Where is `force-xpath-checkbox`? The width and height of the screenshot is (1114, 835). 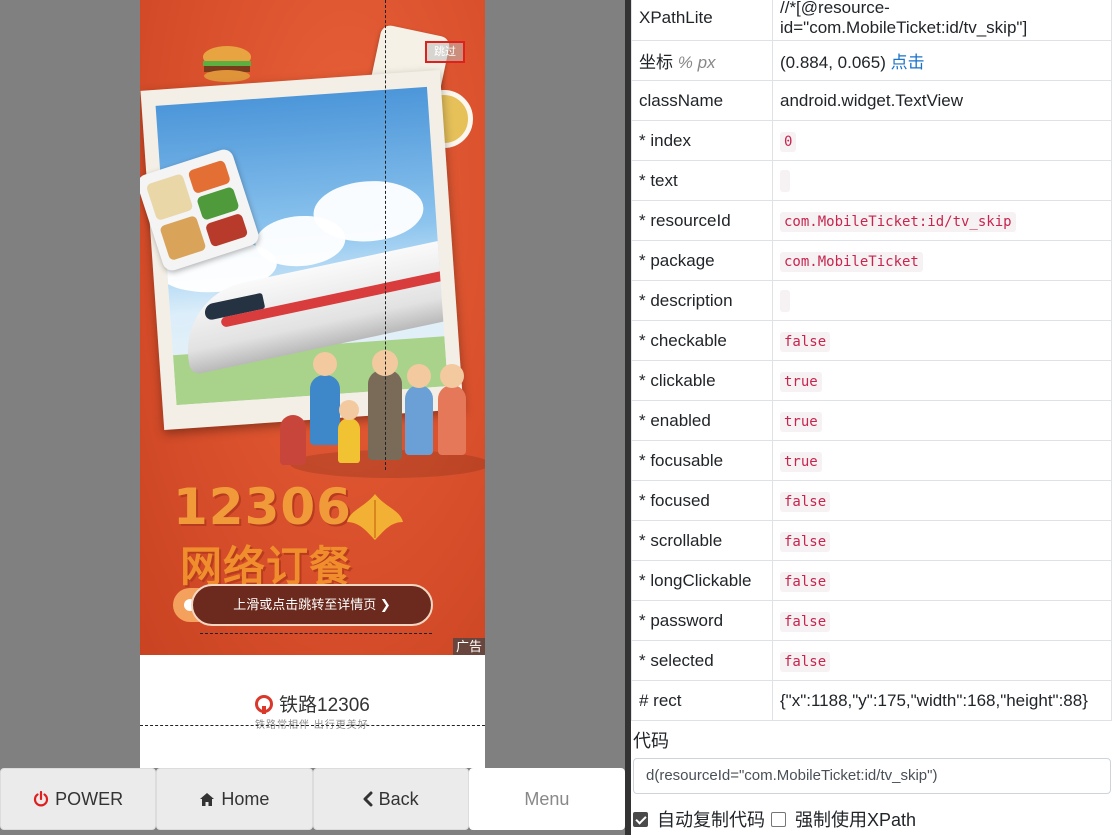
force-xpath-checkbox is located at coordinates (778, 819).